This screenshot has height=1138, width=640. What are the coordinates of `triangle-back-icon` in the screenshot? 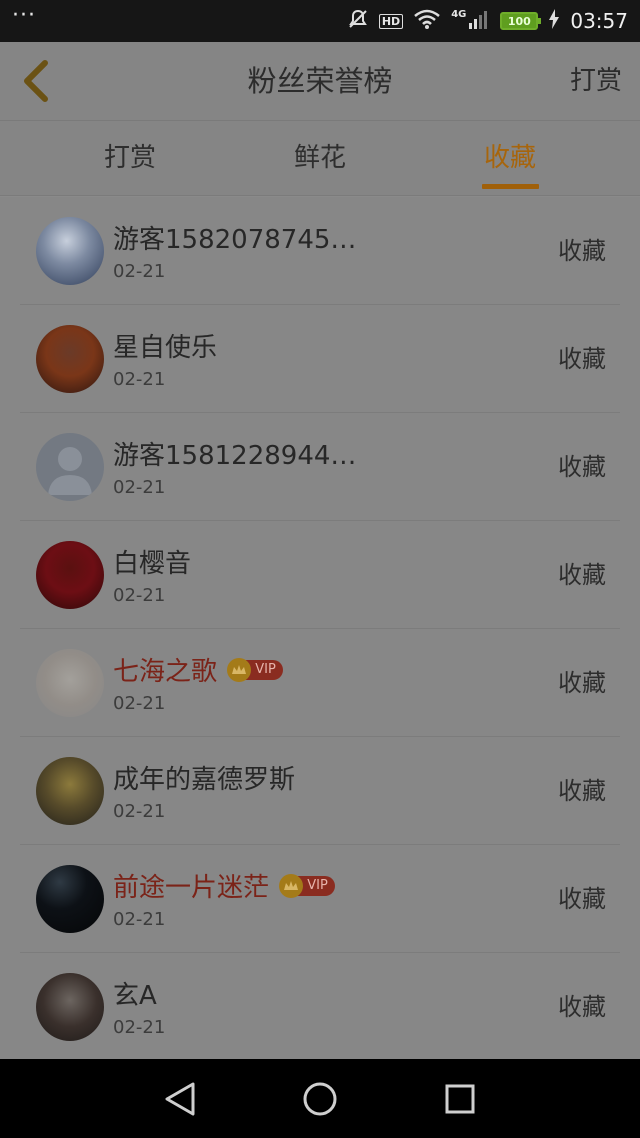 It's located at (180, 1098).